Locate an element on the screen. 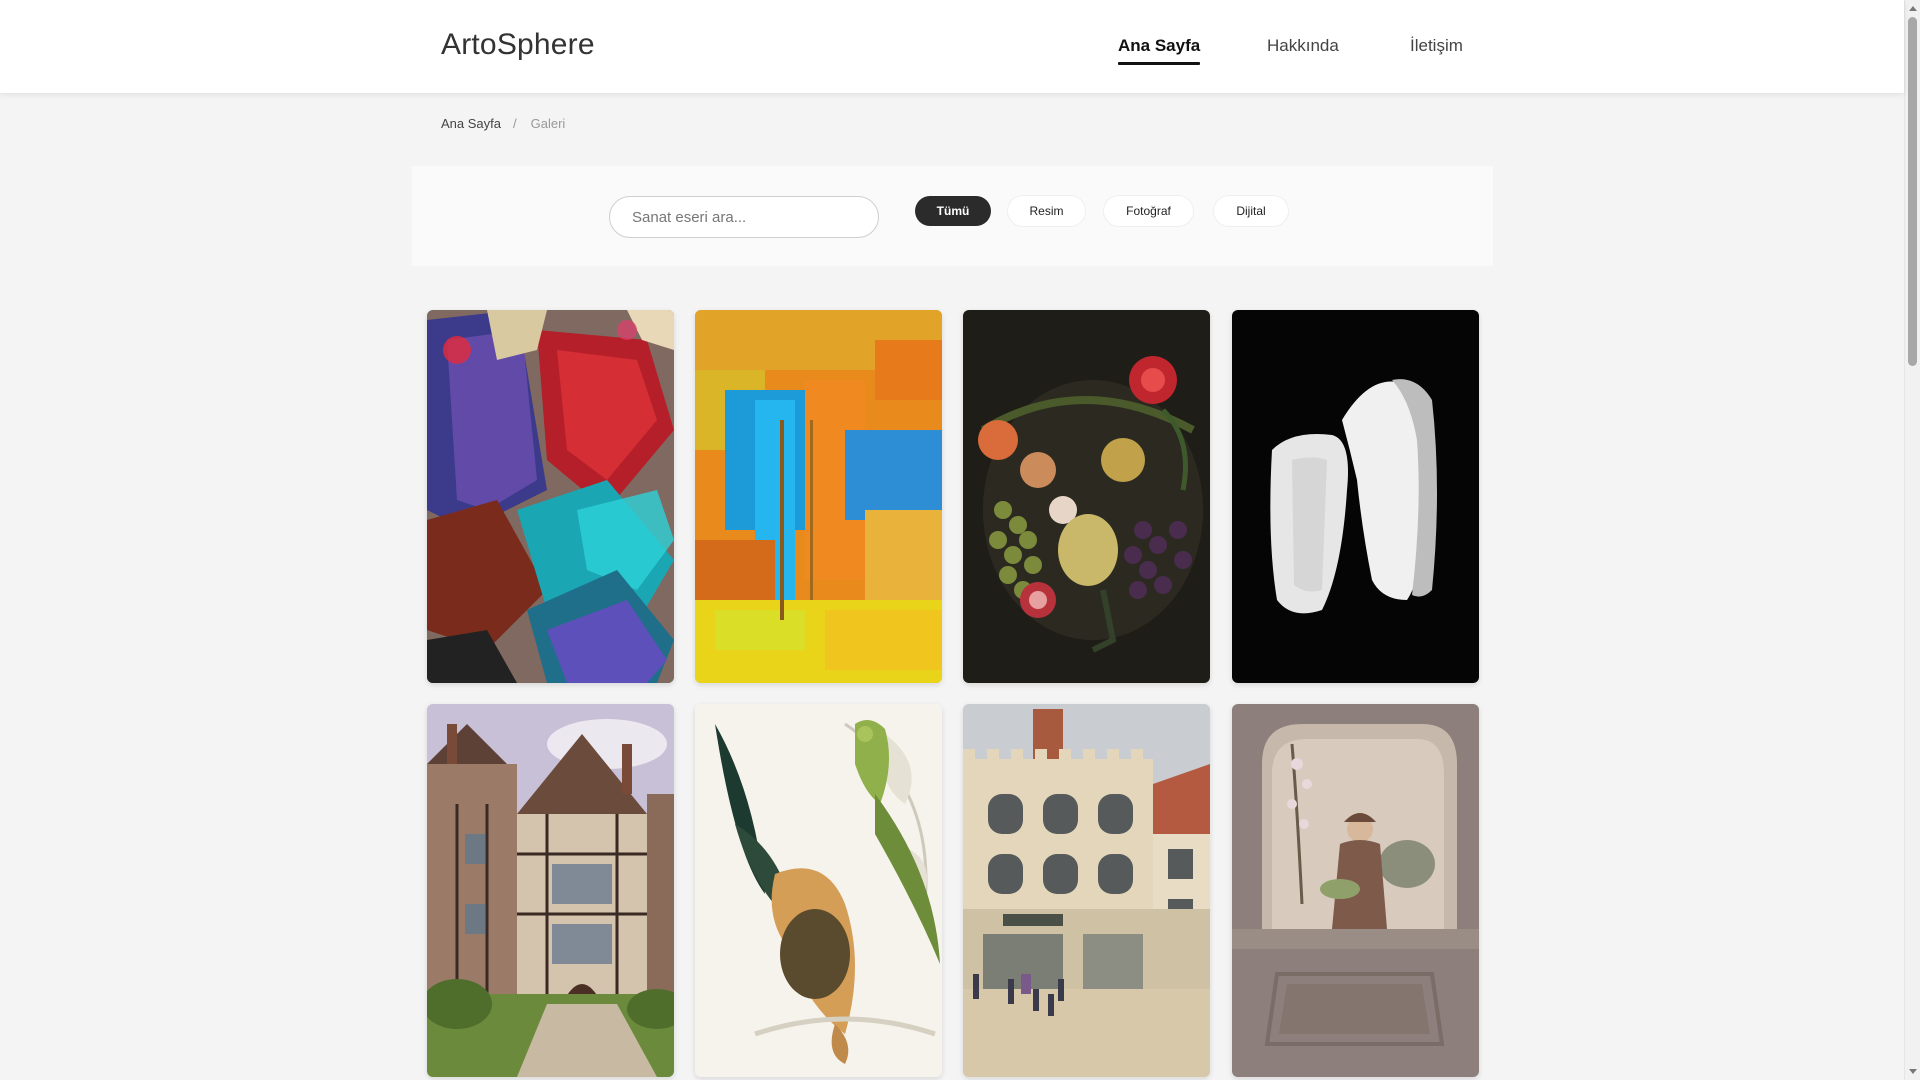 This screenshot has height=1080, width=1920. filter-chip-photo: Fotoğraf is located at coordinates (1148, 211).